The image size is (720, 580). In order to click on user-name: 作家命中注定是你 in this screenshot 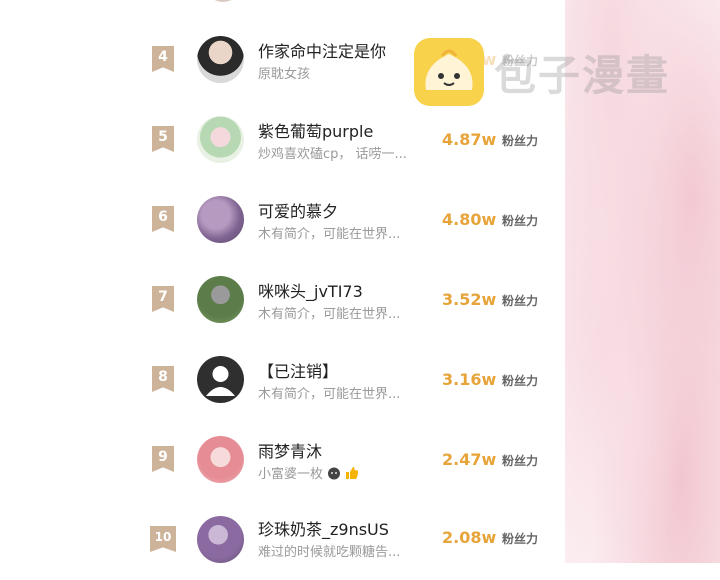, I will do `click(322, 50)`.